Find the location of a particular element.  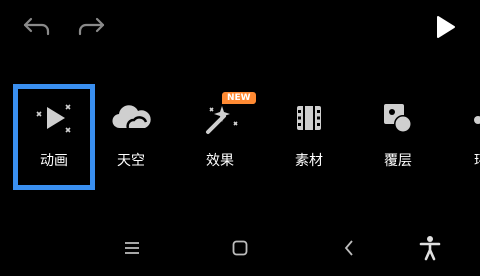

home-square-icon is located at coordinates (240, 248).